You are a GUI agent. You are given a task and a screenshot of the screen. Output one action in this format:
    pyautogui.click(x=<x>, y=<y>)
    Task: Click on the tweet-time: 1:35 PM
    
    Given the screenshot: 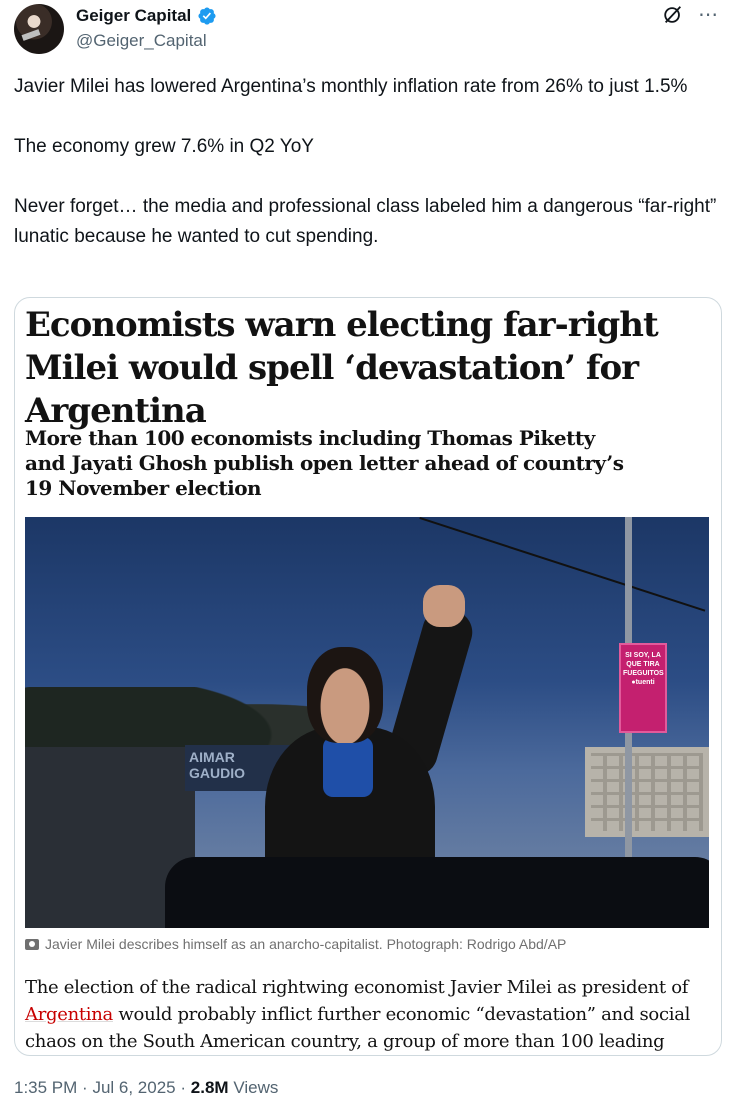 What is the action you would take?
    pyautogui.click(x=45, y=1087)
    